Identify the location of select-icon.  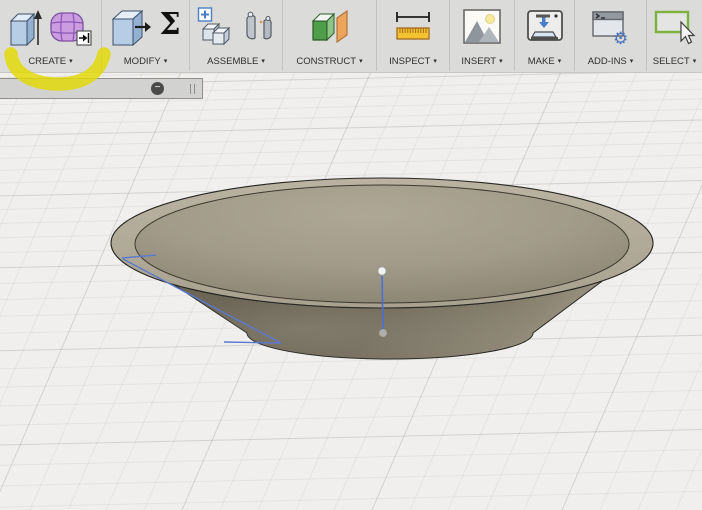
(675, 27).